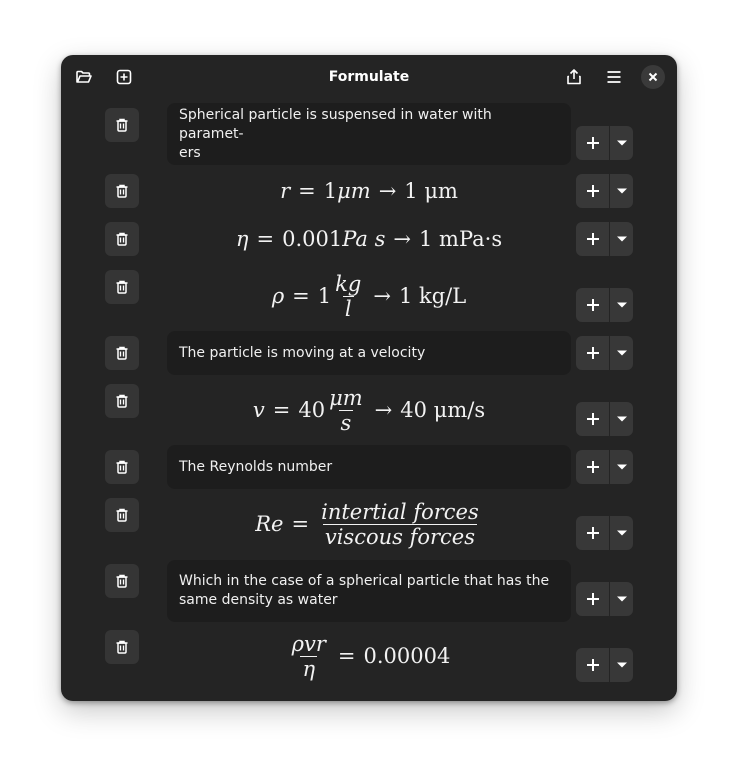 The height and width of the screenshot is (768, 738). Describe the element at coordinates (369, 467) in the screenshot. I see `text-cell: The Reynolds number` at that location.